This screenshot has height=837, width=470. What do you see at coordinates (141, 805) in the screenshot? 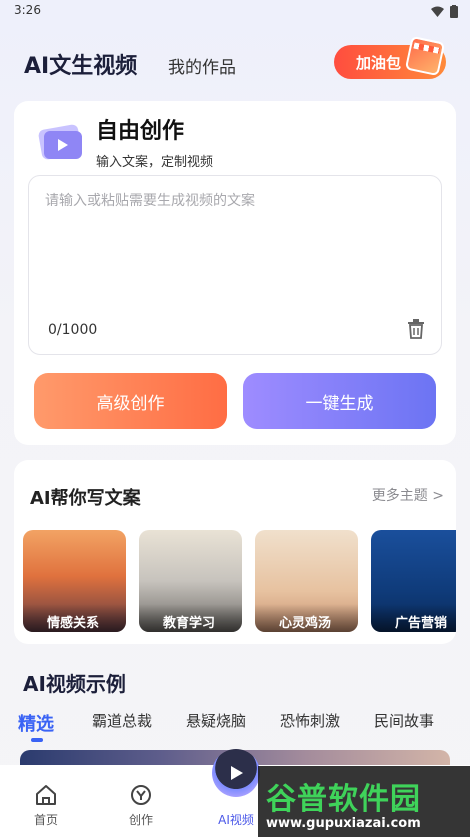
I see `nav-create: 创作` at bounding box center [141, 805].